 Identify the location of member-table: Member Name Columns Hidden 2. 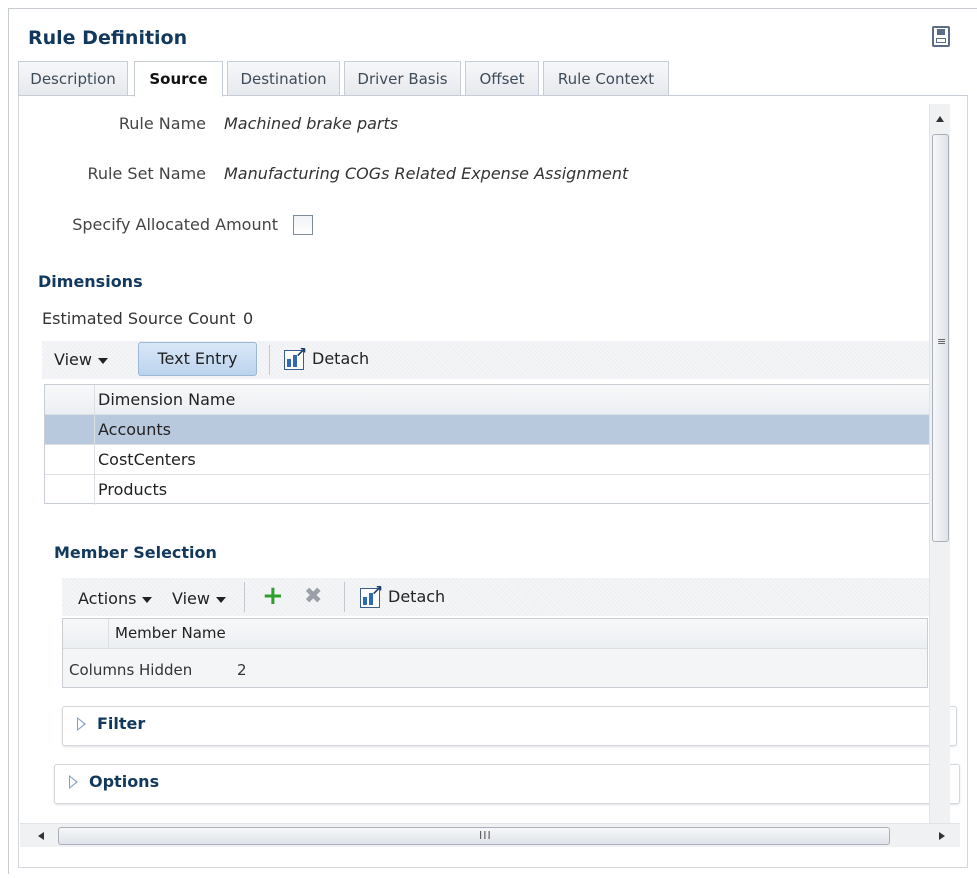
(495, 653).